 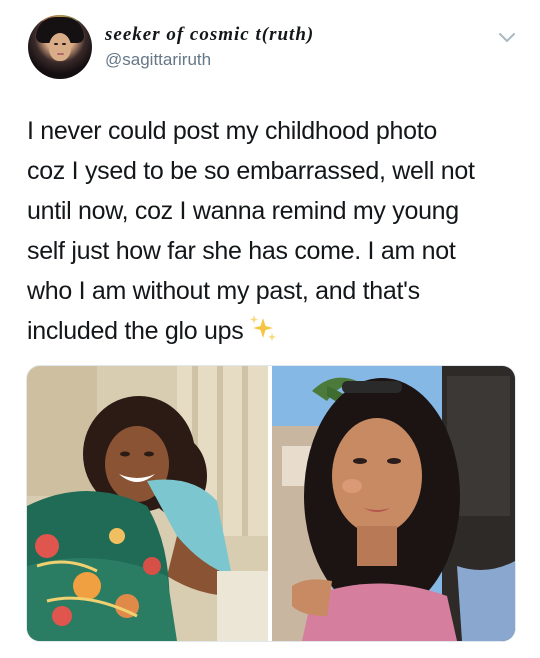 I want to click on user-handle: @sagittariruth, so click(x=158, y=60).